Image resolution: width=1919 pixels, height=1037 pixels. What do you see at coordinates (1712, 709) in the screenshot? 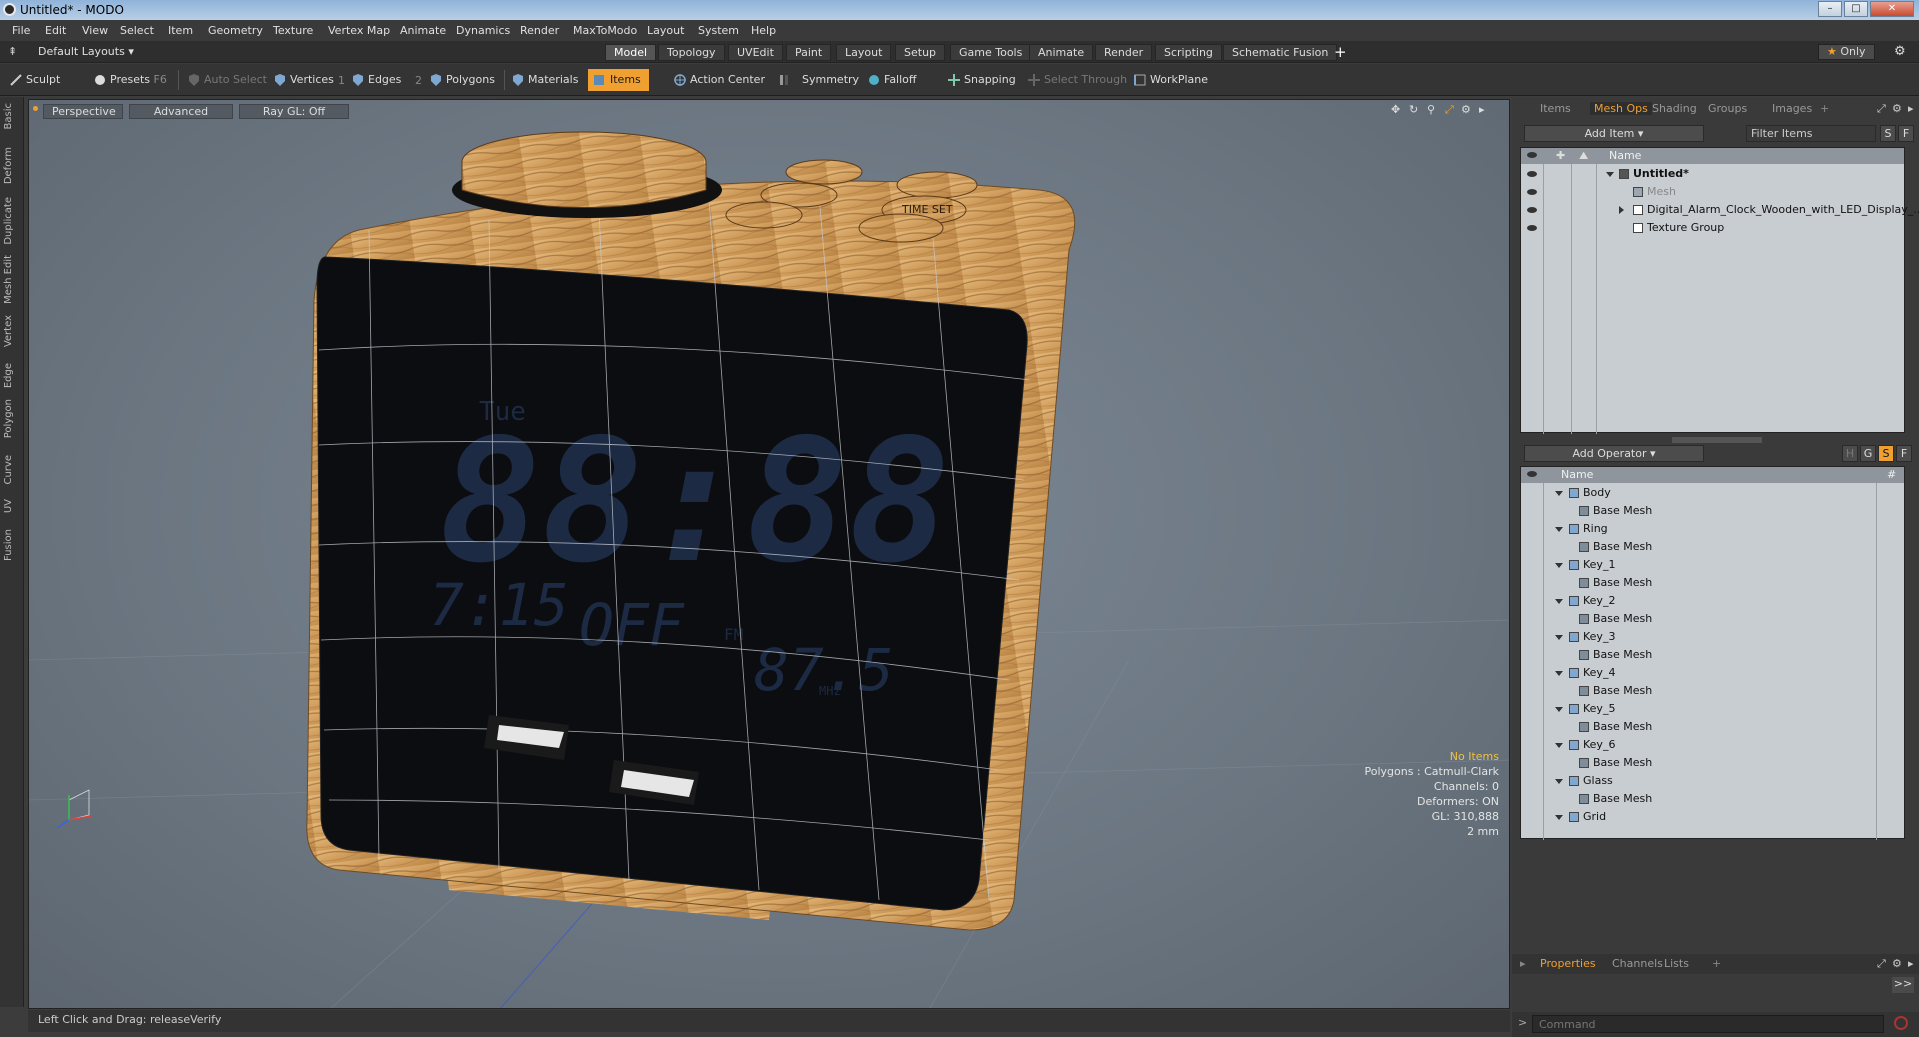
I see `meshop-row-key-5: Key_5` at bounding box center [1712, 709].